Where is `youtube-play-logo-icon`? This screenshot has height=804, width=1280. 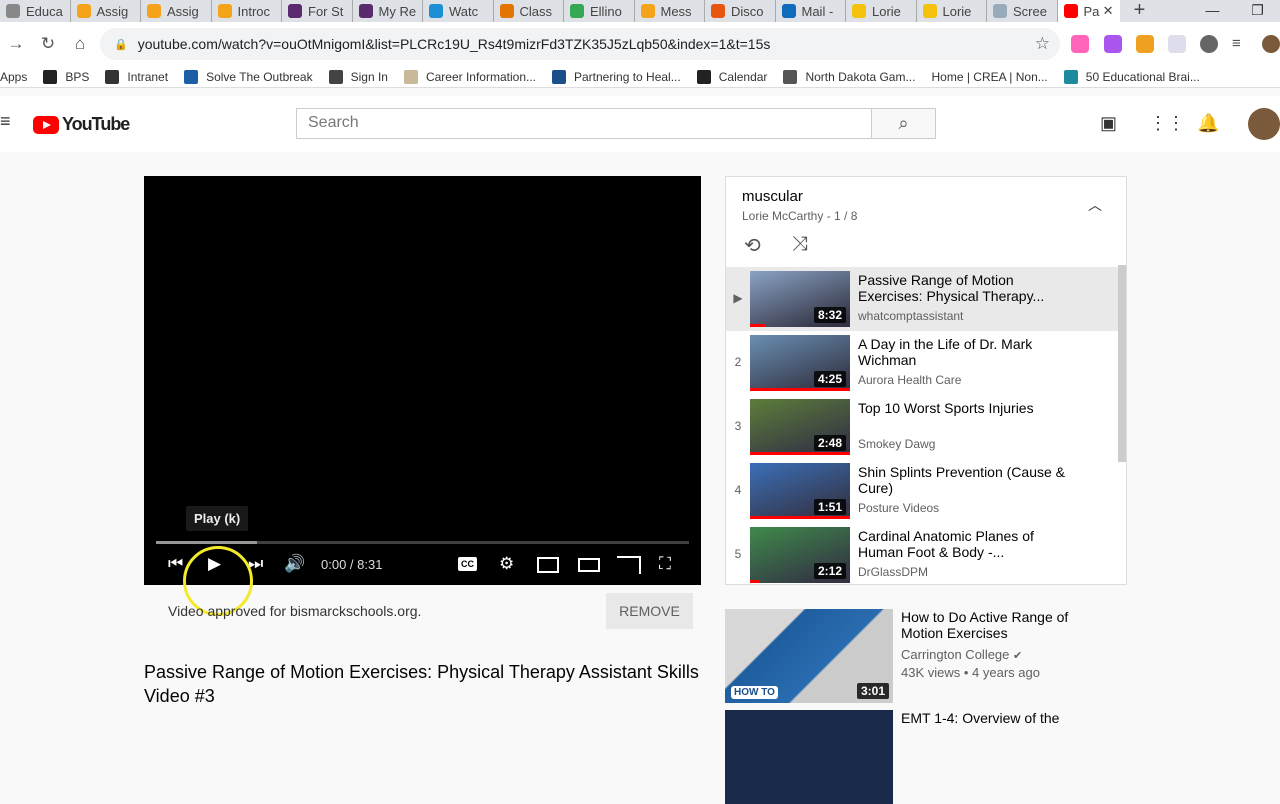 youtube-play-logo-icon is located at coordinates (46, 124).